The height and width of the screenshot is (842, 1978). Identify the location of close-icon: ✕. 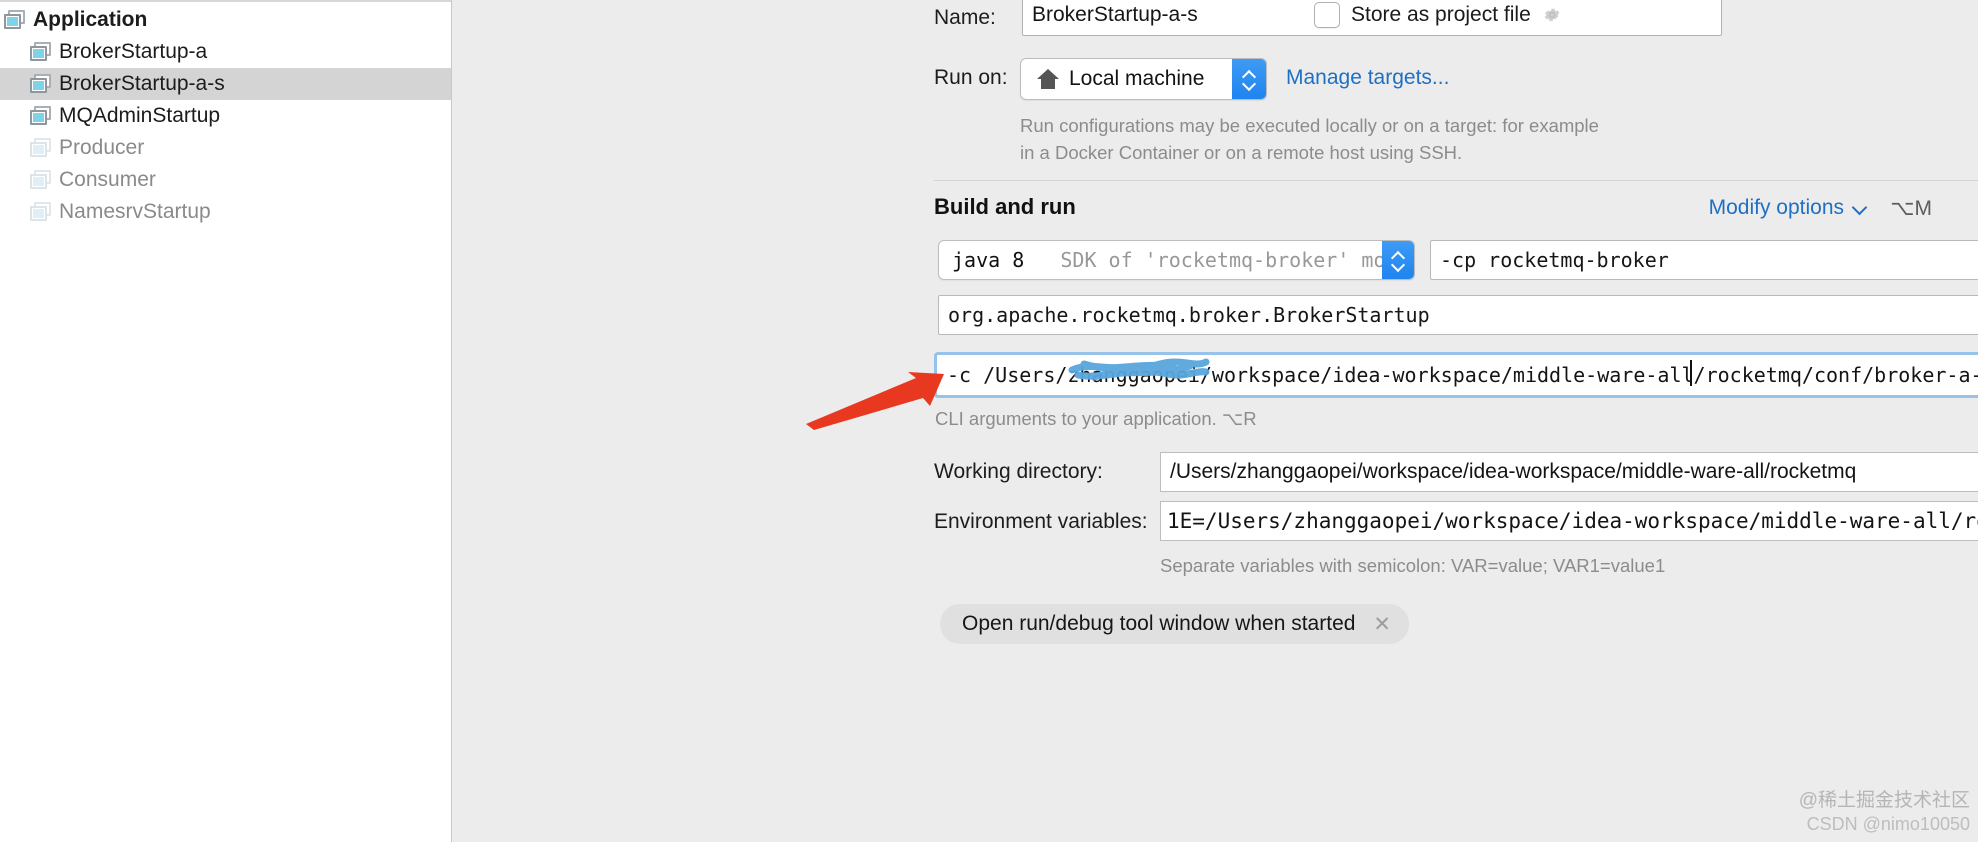
(1382, 624).